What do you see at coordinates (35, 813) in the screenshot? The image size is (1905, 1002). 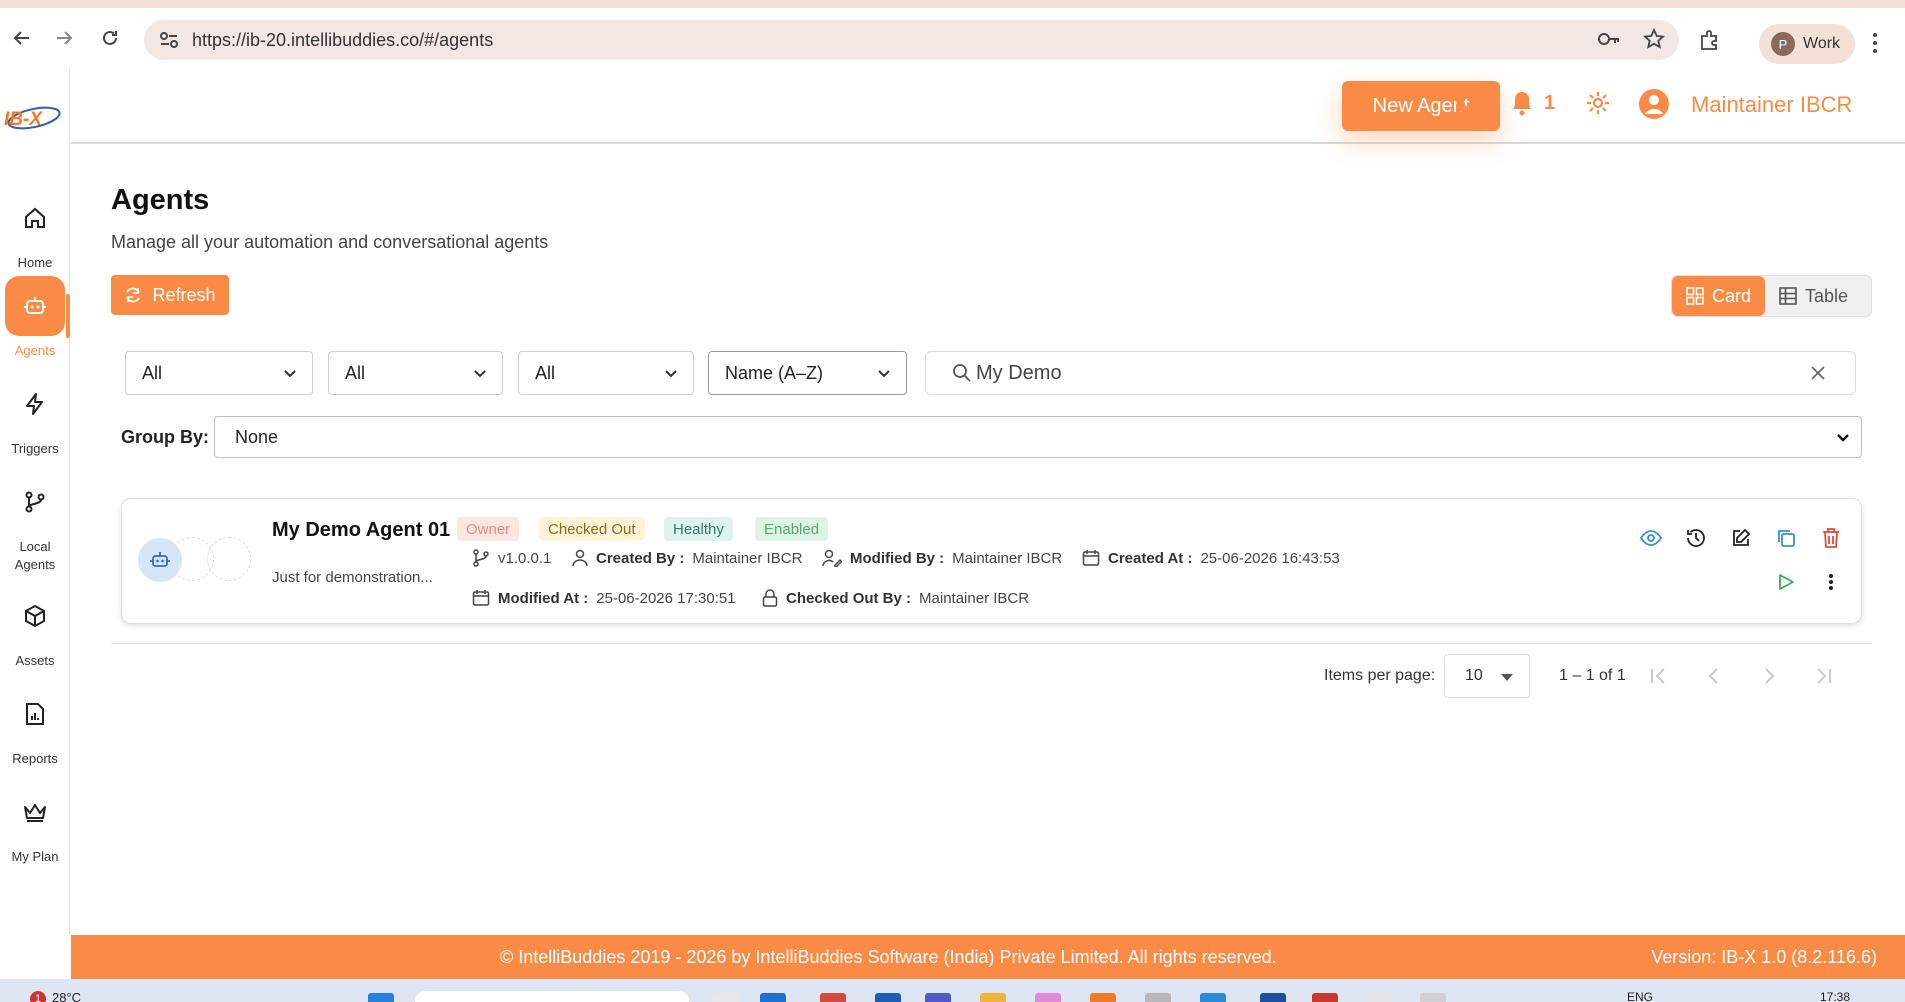 I see `crown-icon` at bounding box center [35, 813].